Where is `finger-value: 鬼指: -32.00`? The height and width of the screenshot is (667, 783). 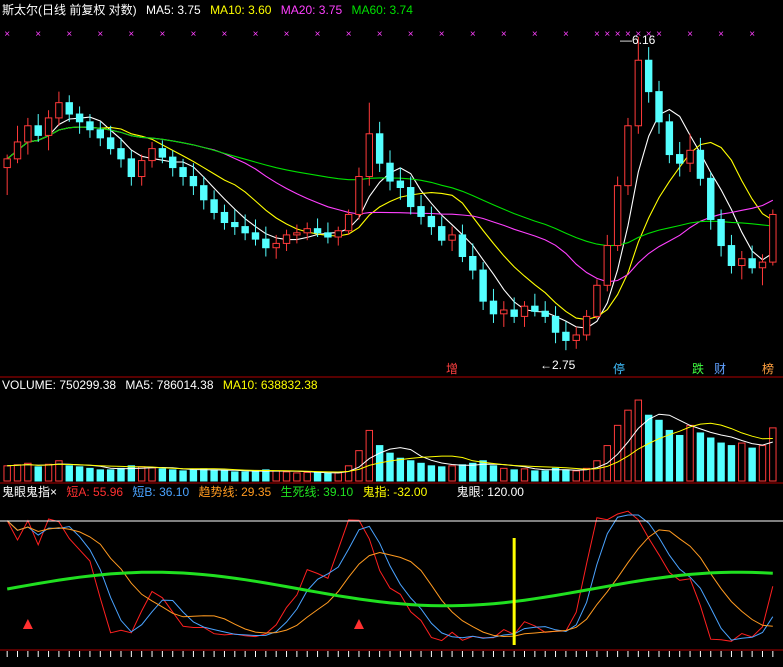 finger-value: 鬼指: -32.00 is located at coordinates (395, 492).